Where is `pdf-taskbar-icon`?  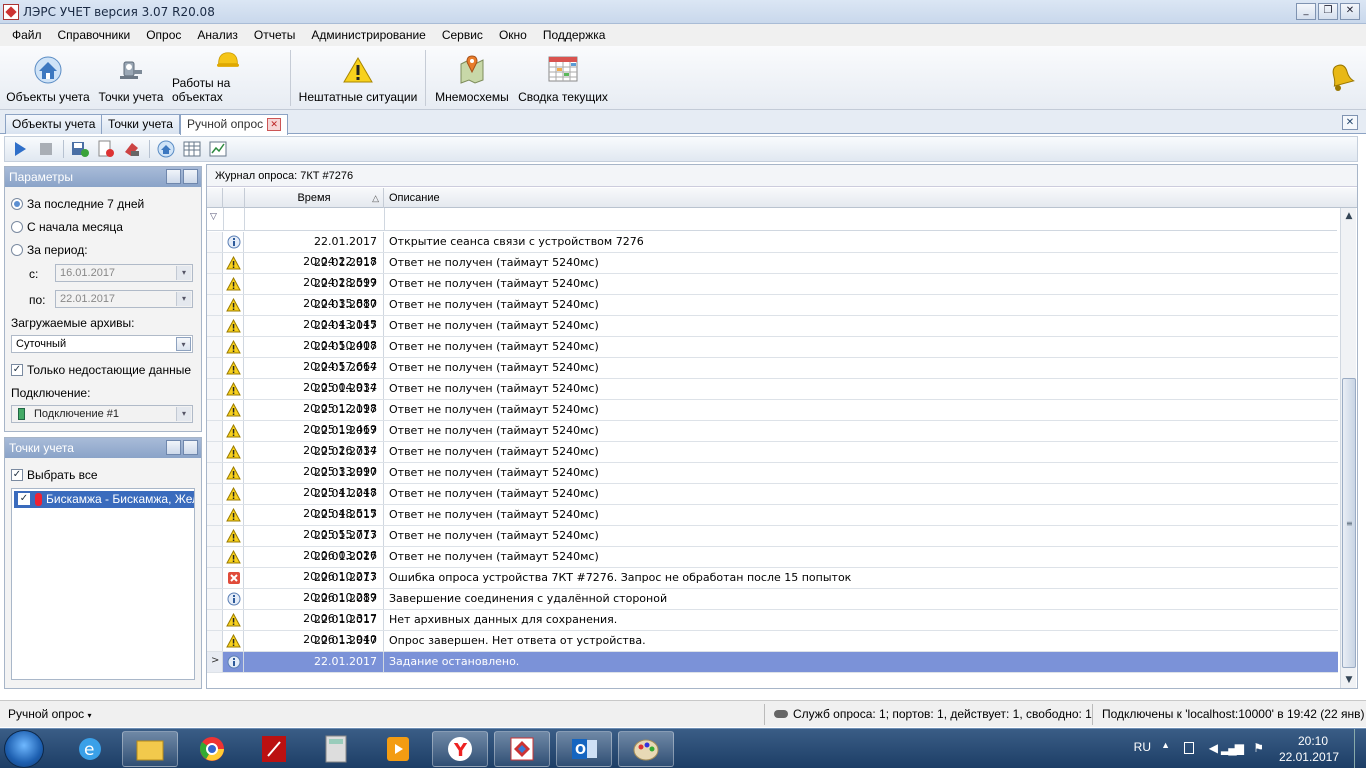 pdf-taskbar-icon is located at coordinates (274, 749).